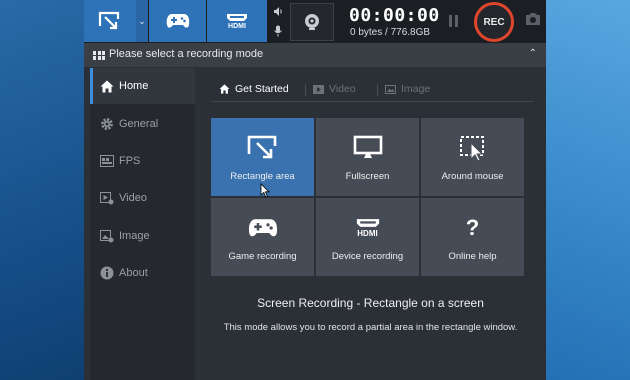 The image size is (630, 380). What do you see at coordinates (130, 161) in the screenshot?
I see `sidebar-item-label: FPS` at bounding box center [130, 161].